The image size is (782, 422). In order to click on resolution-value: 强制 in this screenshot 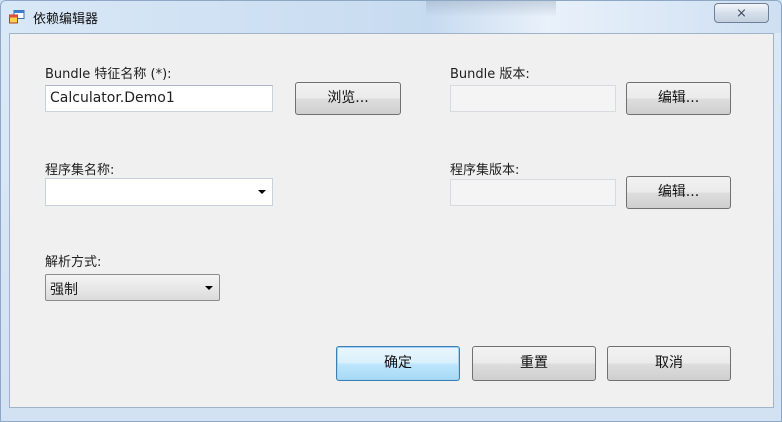, I will do `click(64, 290)`.